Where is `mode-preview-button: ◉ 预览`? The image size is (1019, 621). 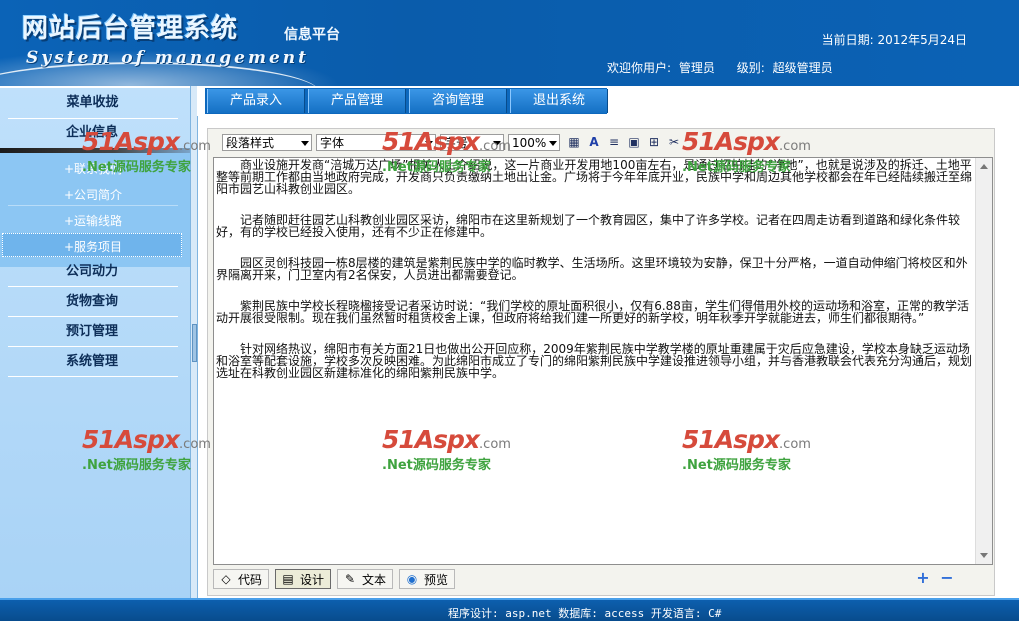 mode-preview-button: ◉ 预览 is located at coordinates (427, 579).